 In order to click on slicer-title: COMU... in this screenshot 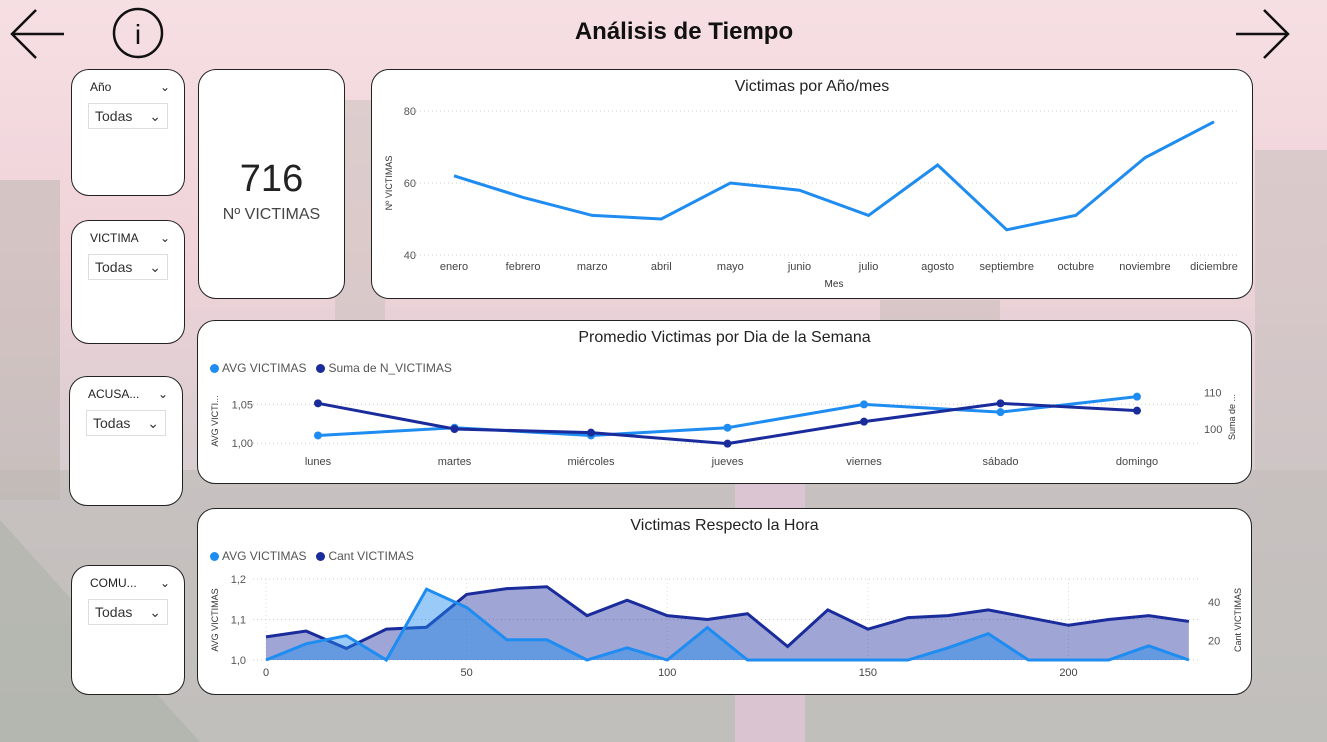, I will do `click(113, 583)`.